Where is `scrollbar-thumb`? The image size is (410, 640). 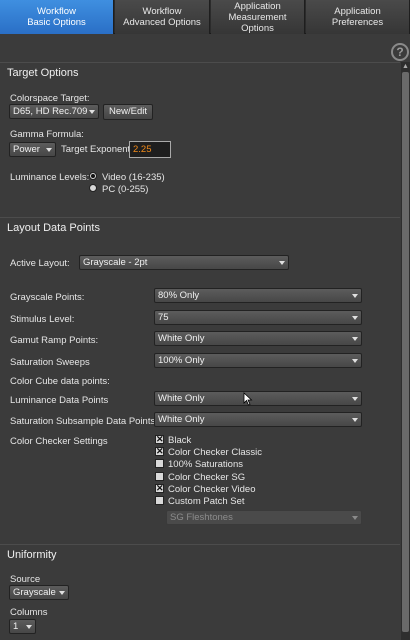
scrollbar-thumb is located at coordinates (405, 352).